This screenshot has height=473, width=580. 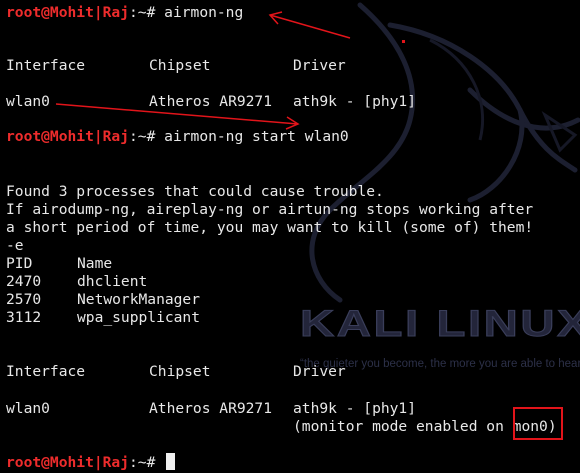 What do you see at coordinates (112, 281) in the screenshot?
I see `process-name: dhclient` at bounding box center [112, 281].